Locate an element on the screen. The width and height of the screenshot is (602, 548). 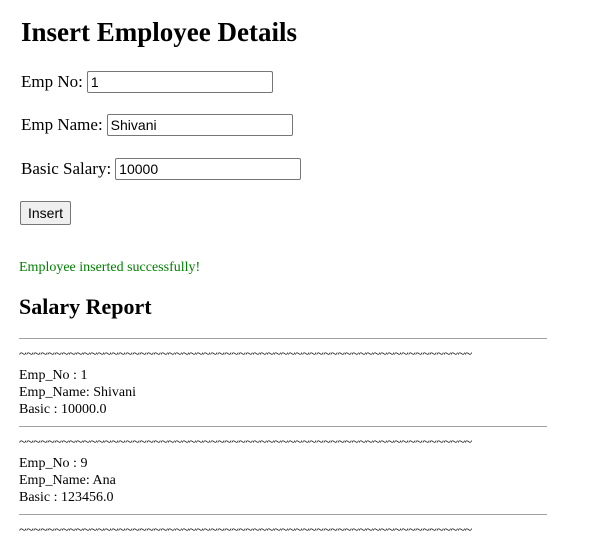
page-title: Insert Employee Details is located at coordinates (159, 32).